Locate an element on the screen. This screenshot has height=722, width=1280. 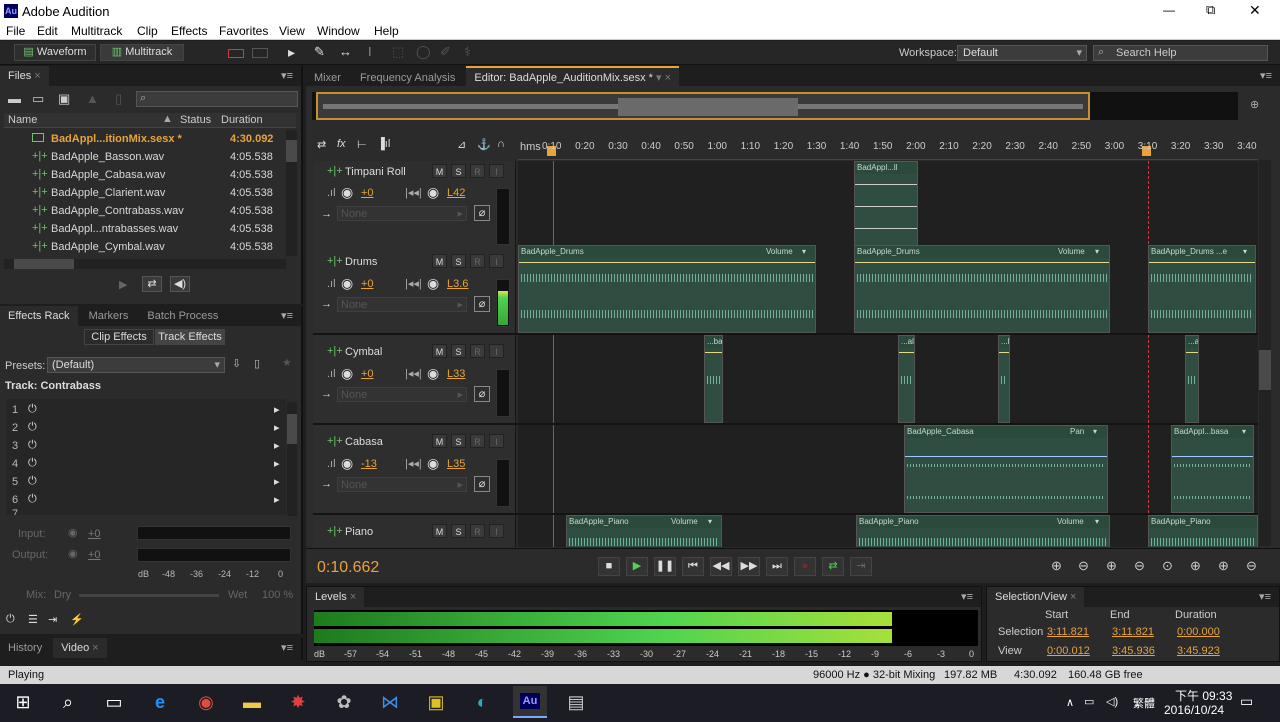
audition-taskbar-icon: Au is located at coordinates (530, 702).